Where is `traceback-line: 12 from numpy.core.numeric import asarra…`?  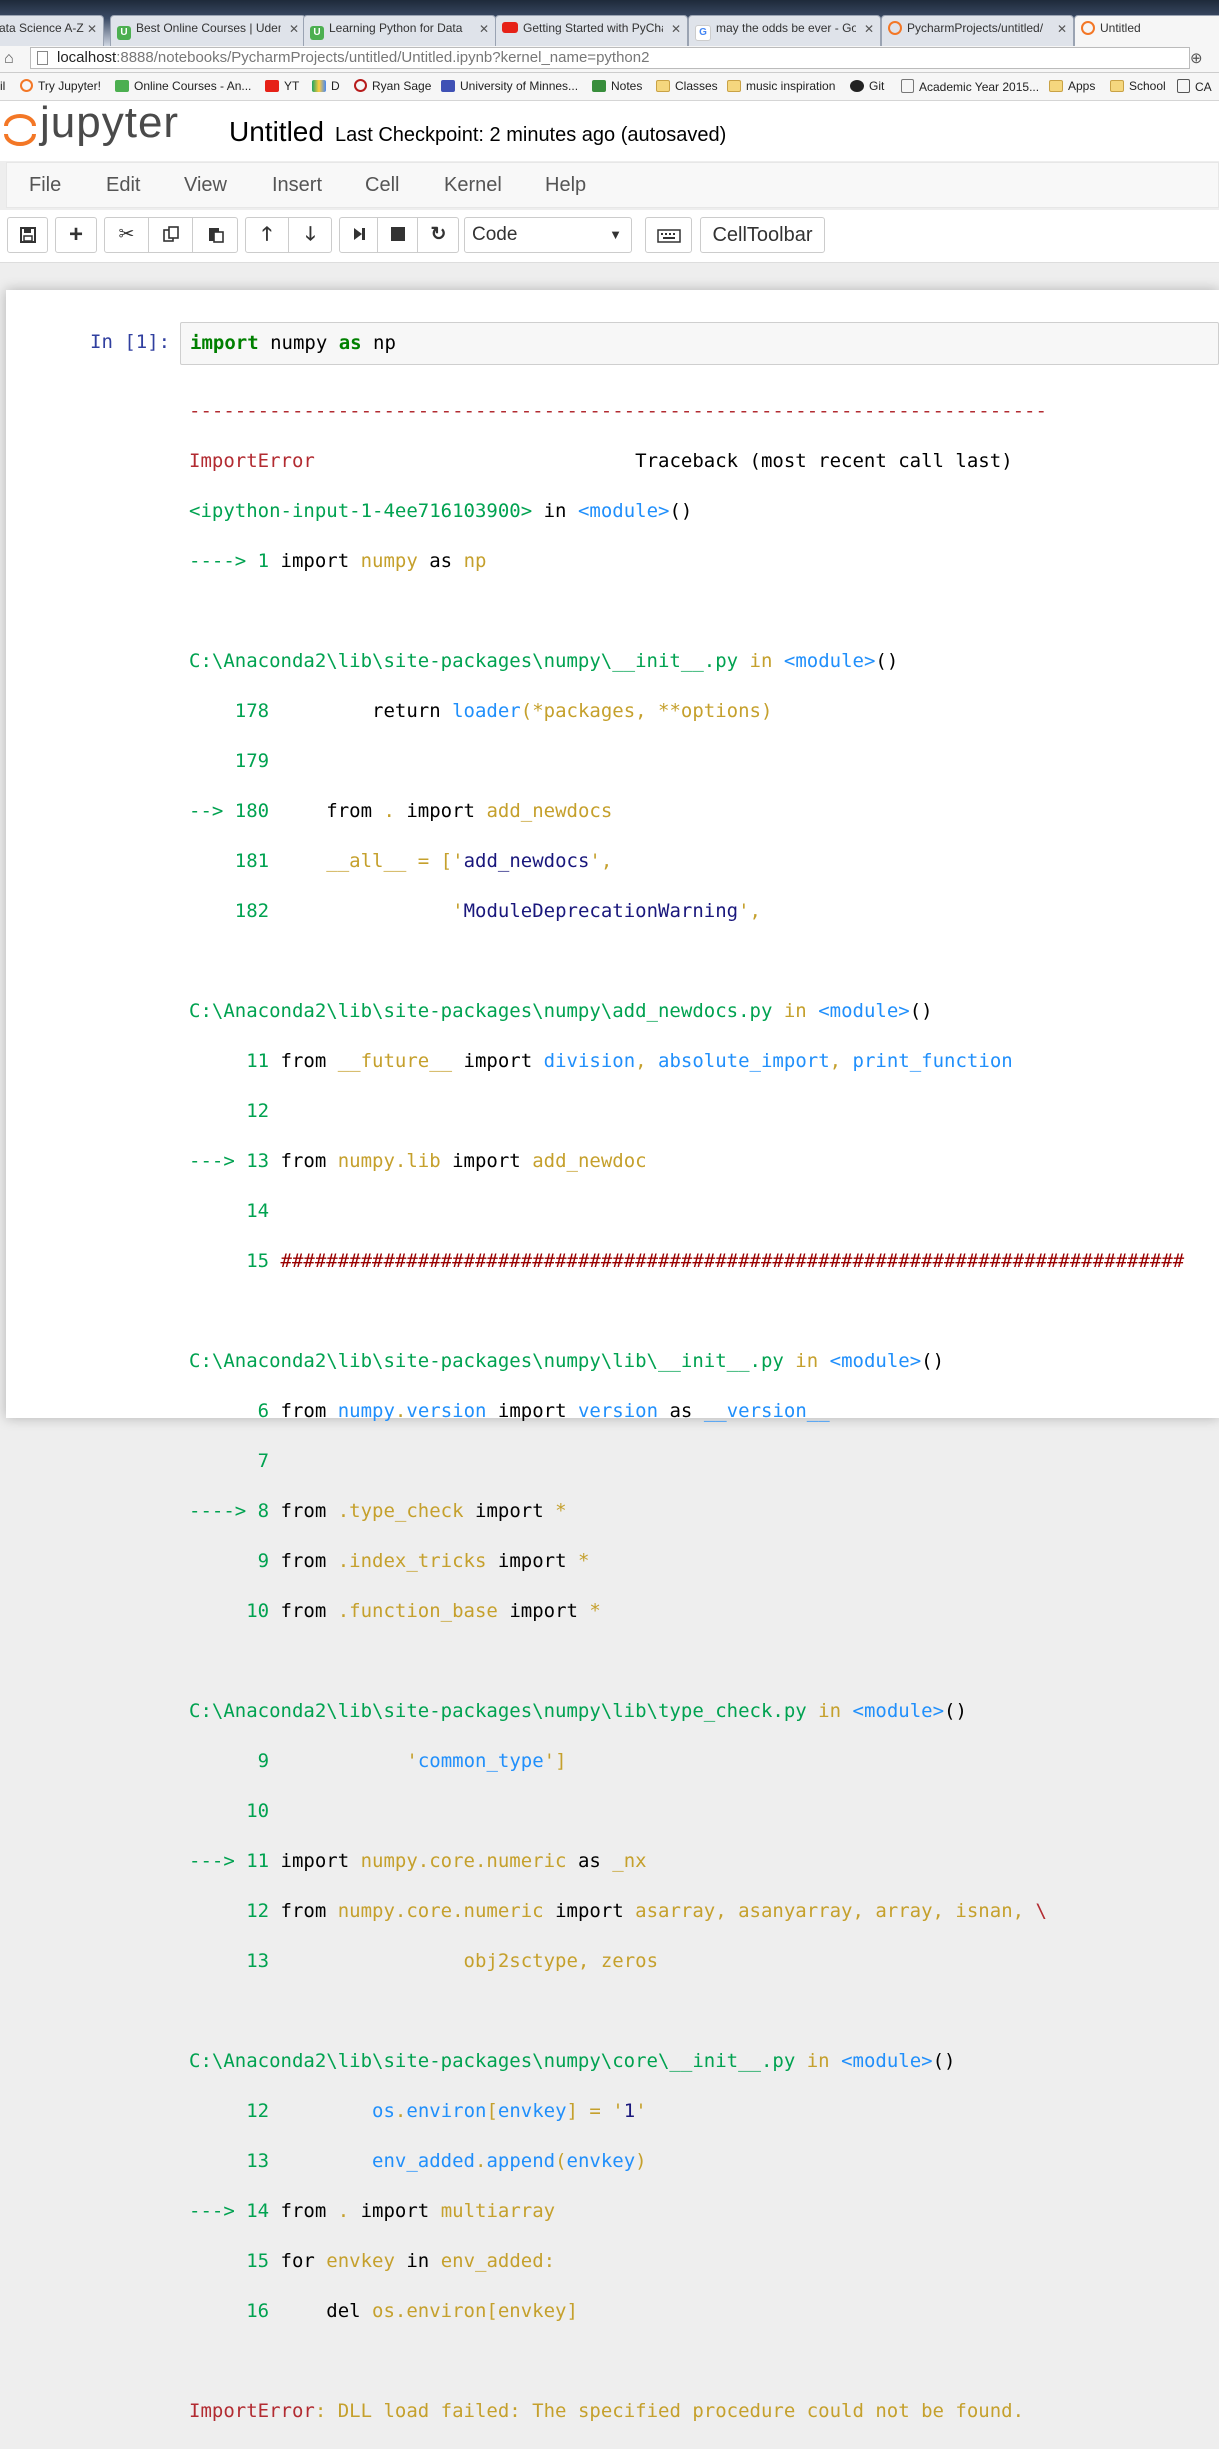 traceback-line: 12 from numpy.core.numeric import asarra… is located at coordinates (618, 1911).